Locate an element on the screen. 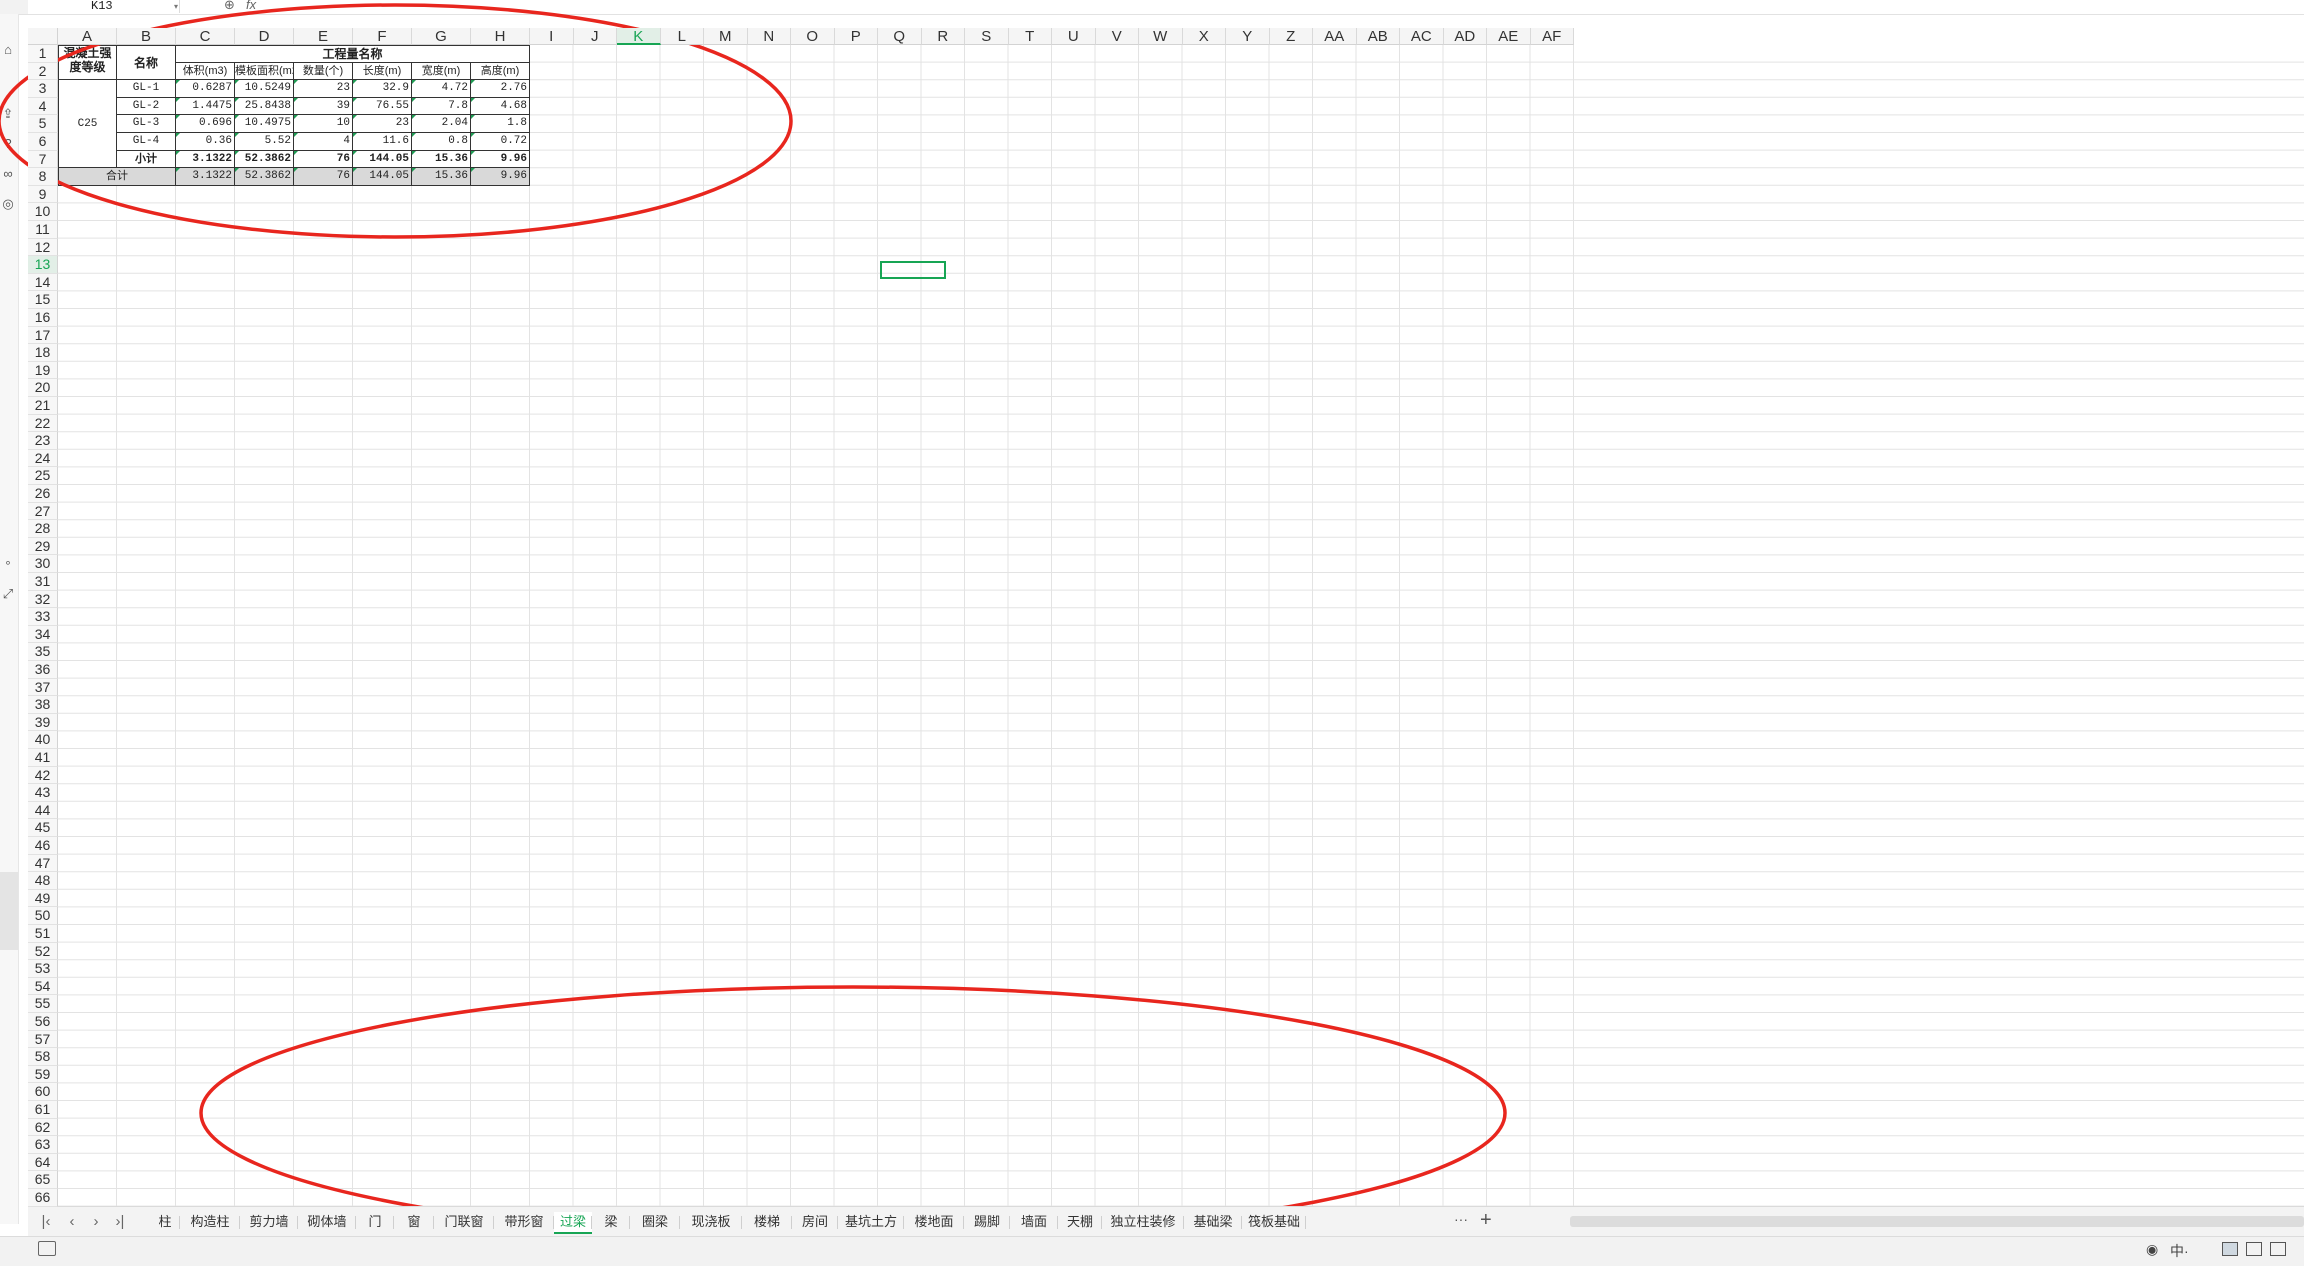 This screenshot has width=2304, height=1266. share-icon: ⇪ is located at coordinates (8, 114).